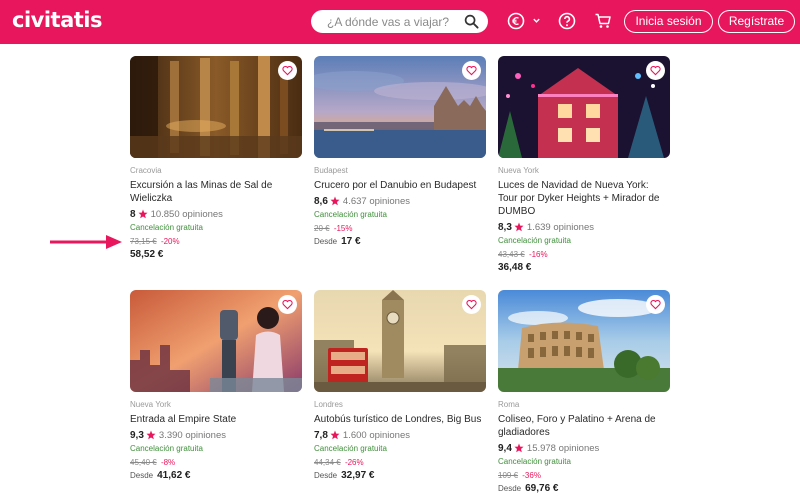 The width and height of the screenshot is (800, 502). What do you see at coordinates (322, 228) in the screenshot?
I see `old-price: 20 €` at bounding box center [322, 228].